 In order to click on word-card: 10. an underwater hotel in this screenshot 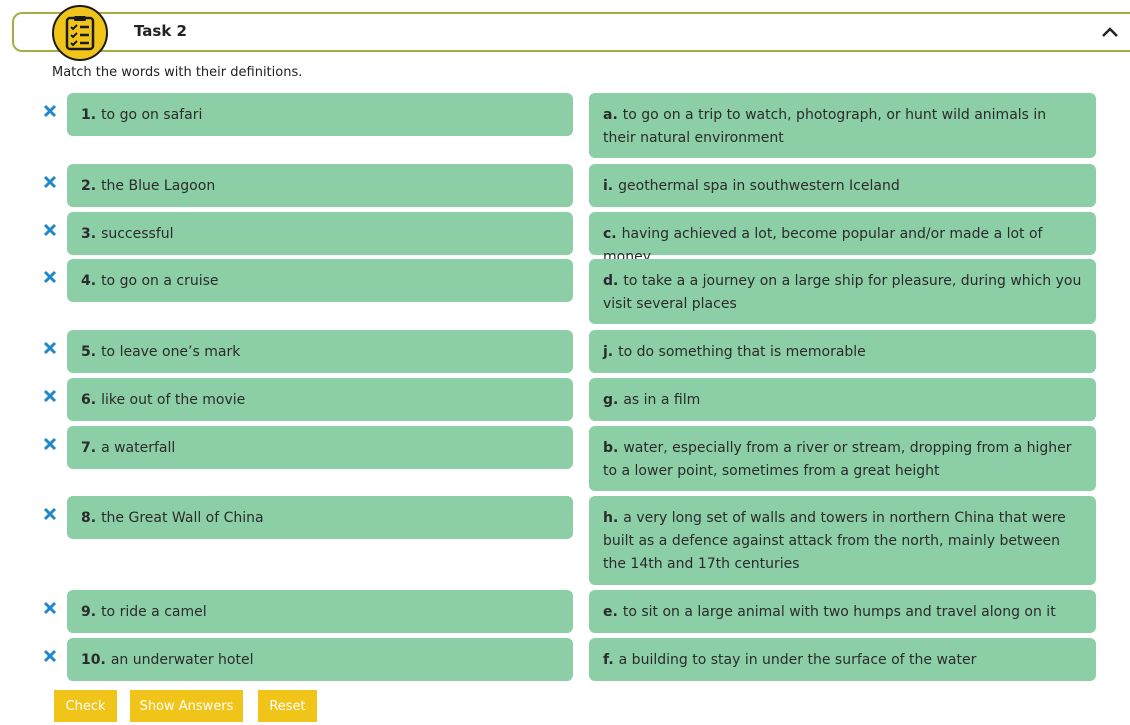, I will do `click(320, 659)`.